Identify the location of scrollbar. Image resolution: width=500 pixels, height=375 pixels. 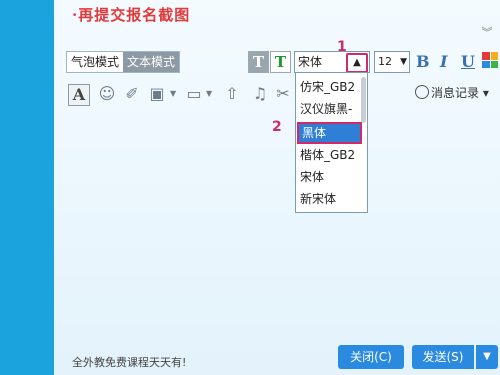
(363, 100).